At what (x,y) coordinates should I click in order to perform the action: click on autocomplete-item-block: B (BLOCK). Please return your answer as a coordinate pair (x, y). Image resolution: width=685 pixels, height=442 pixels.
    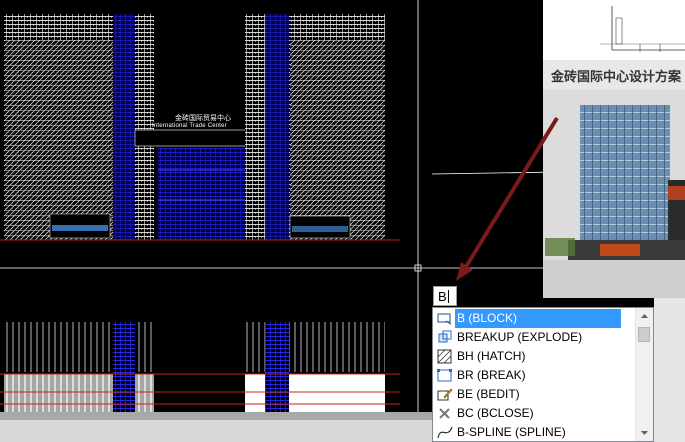
    Looking at the image, I should click on (536, 318).